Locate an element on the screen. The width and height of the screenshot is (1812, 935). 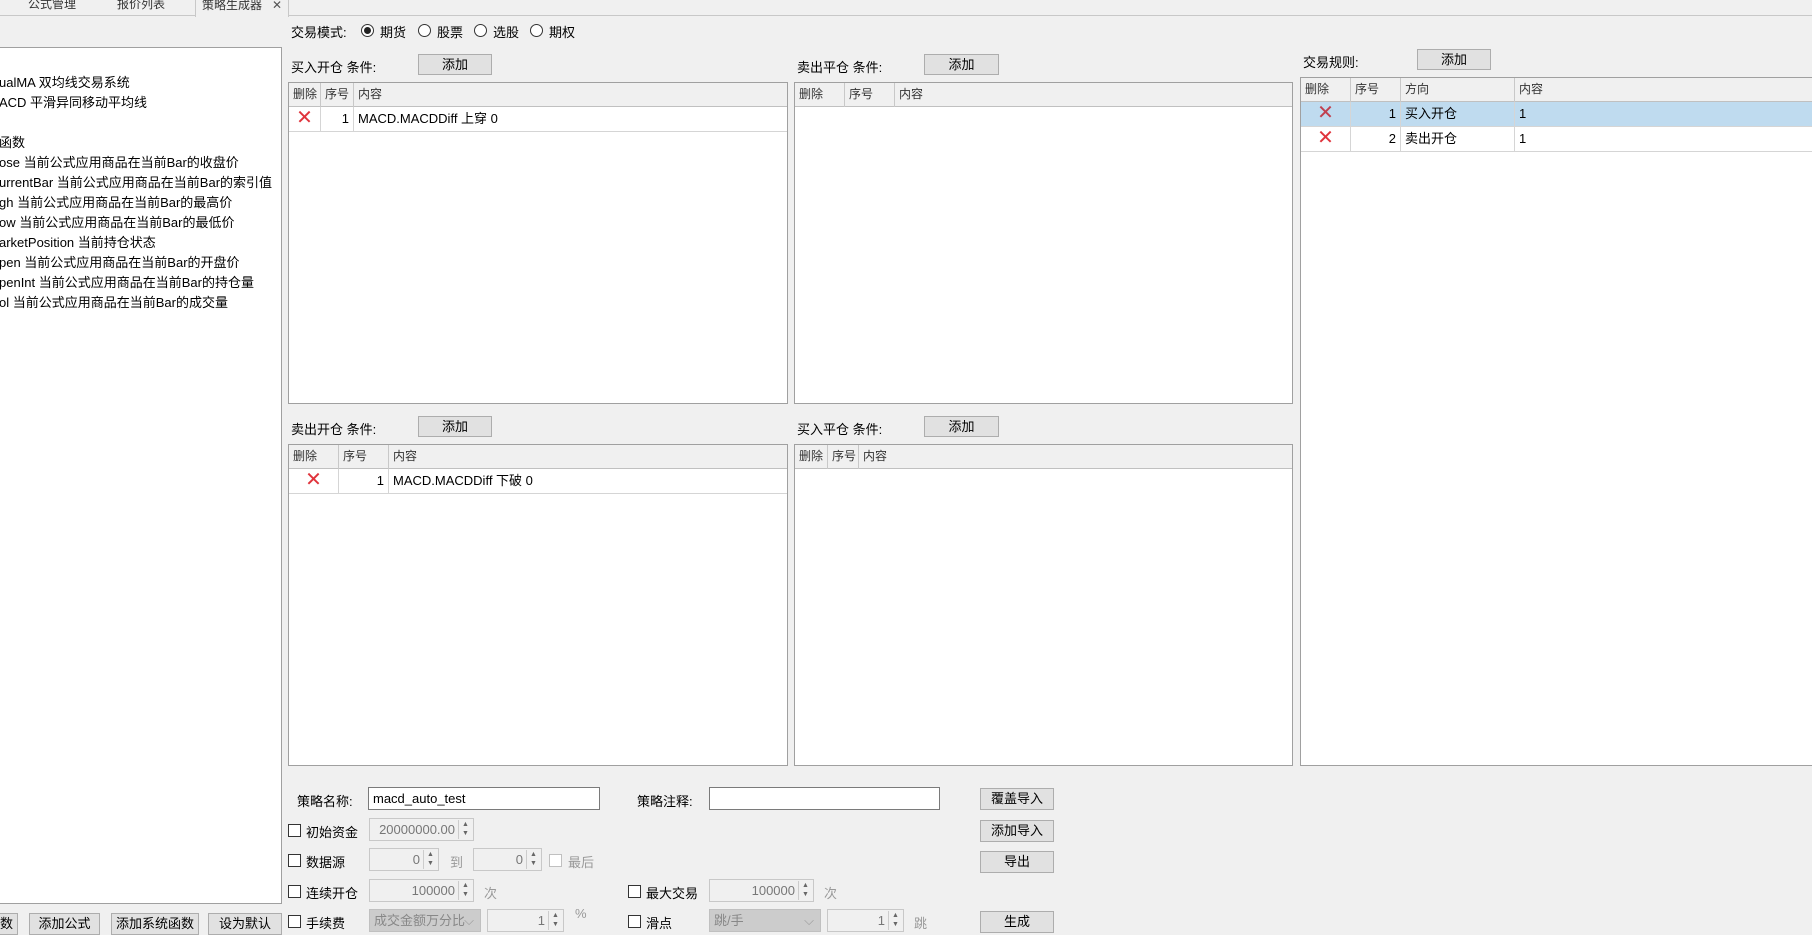
fee-value-spinner: 1 ▲ ▼ is located at coordinates (525, 920).